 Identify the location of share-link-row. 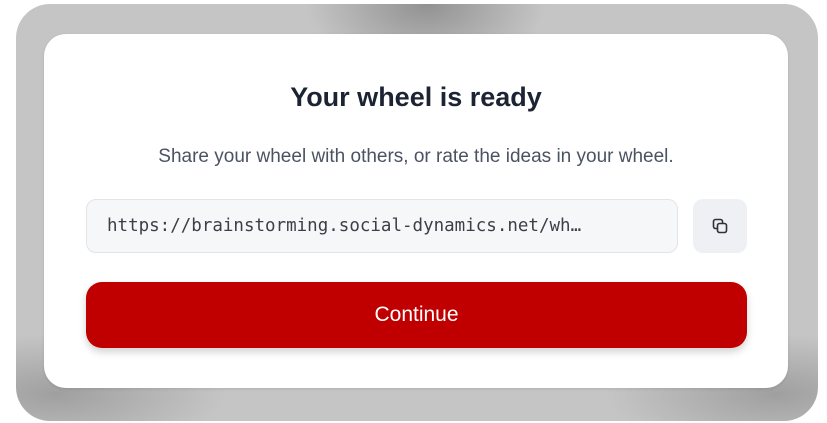
(416, 227).